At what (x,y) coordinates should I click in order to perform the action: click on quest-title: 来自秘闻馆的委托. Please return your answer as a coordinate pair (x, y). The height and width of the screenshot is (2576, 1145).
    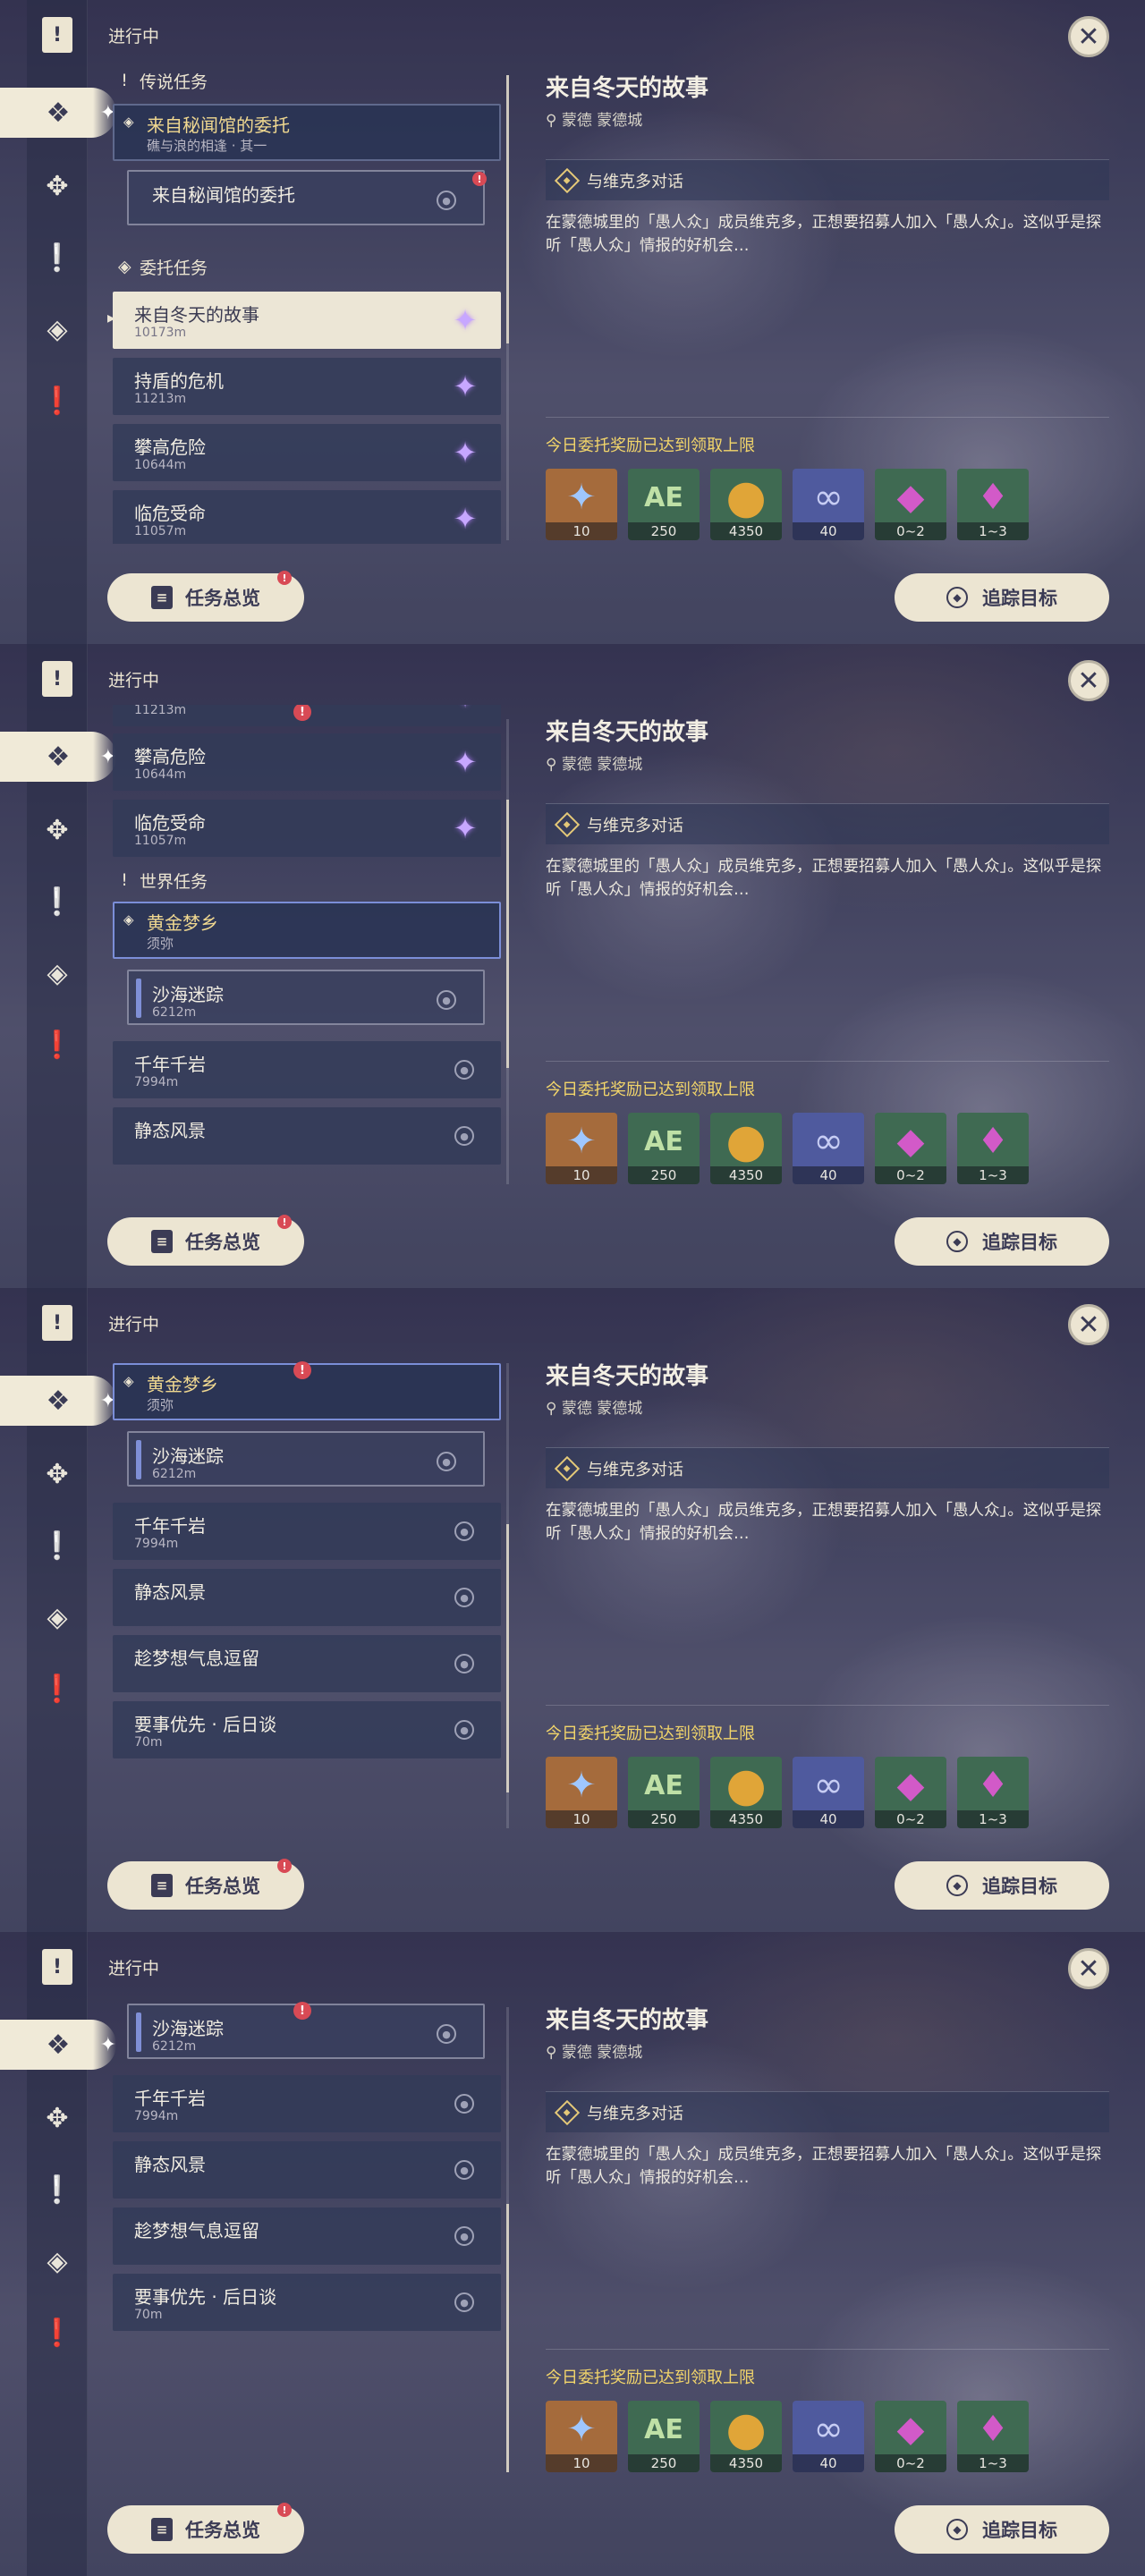
    Looking at the image, I should click on (218, 125).